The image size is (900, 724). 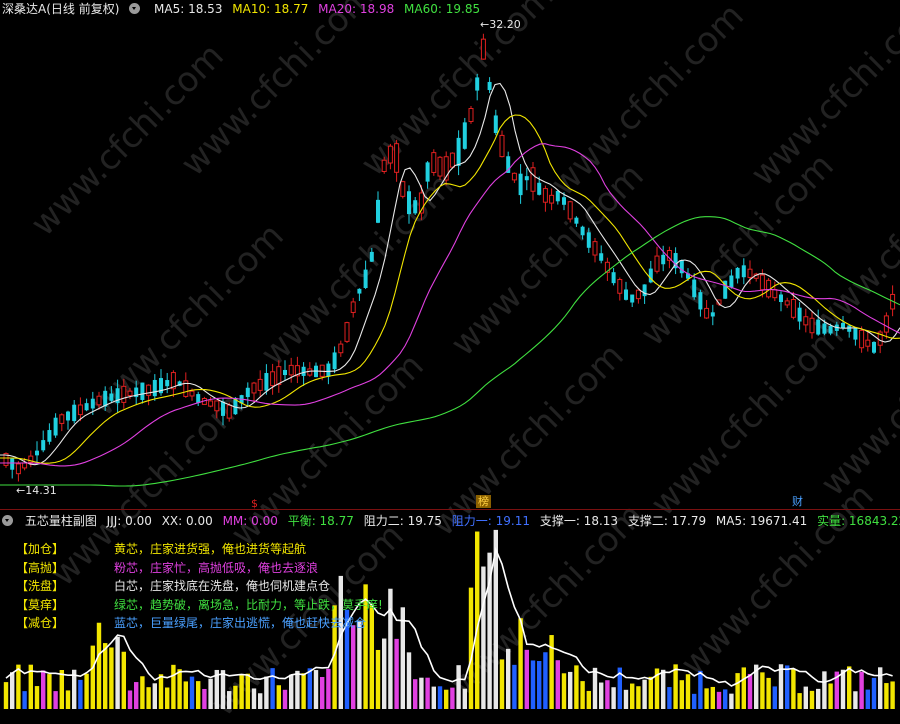 What do you see at coordinates (320, 521) in the screenshot?
I see `balance-label: 平衡: 18.77` at bounding box center [320, 521].